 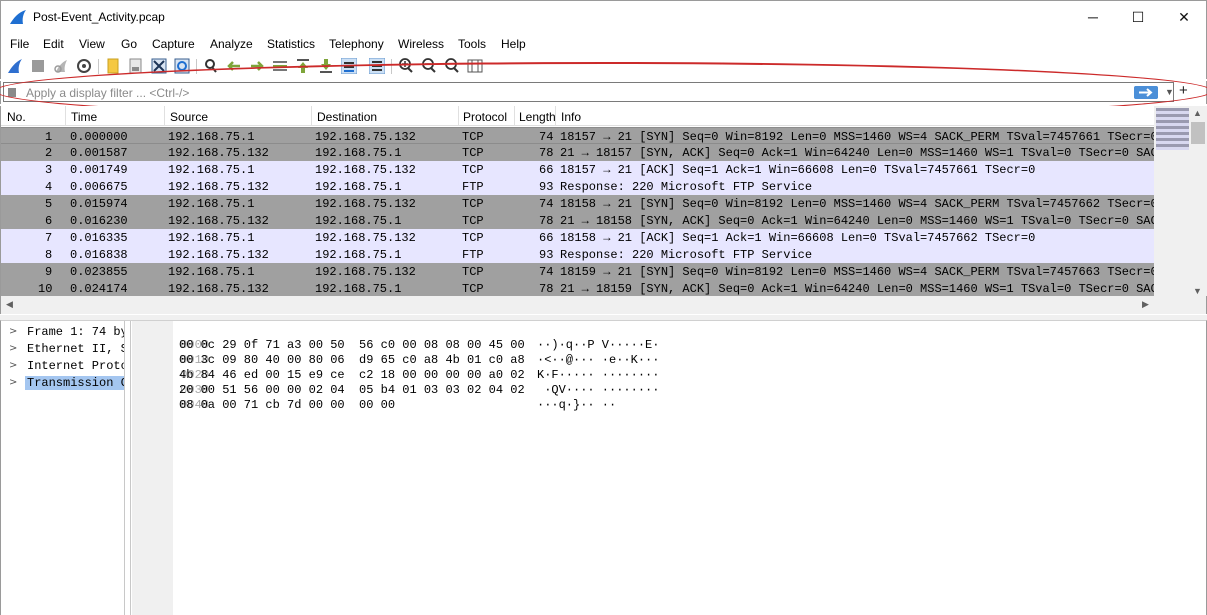 I want to click on menu-file: File, so click(x=19, y=44).